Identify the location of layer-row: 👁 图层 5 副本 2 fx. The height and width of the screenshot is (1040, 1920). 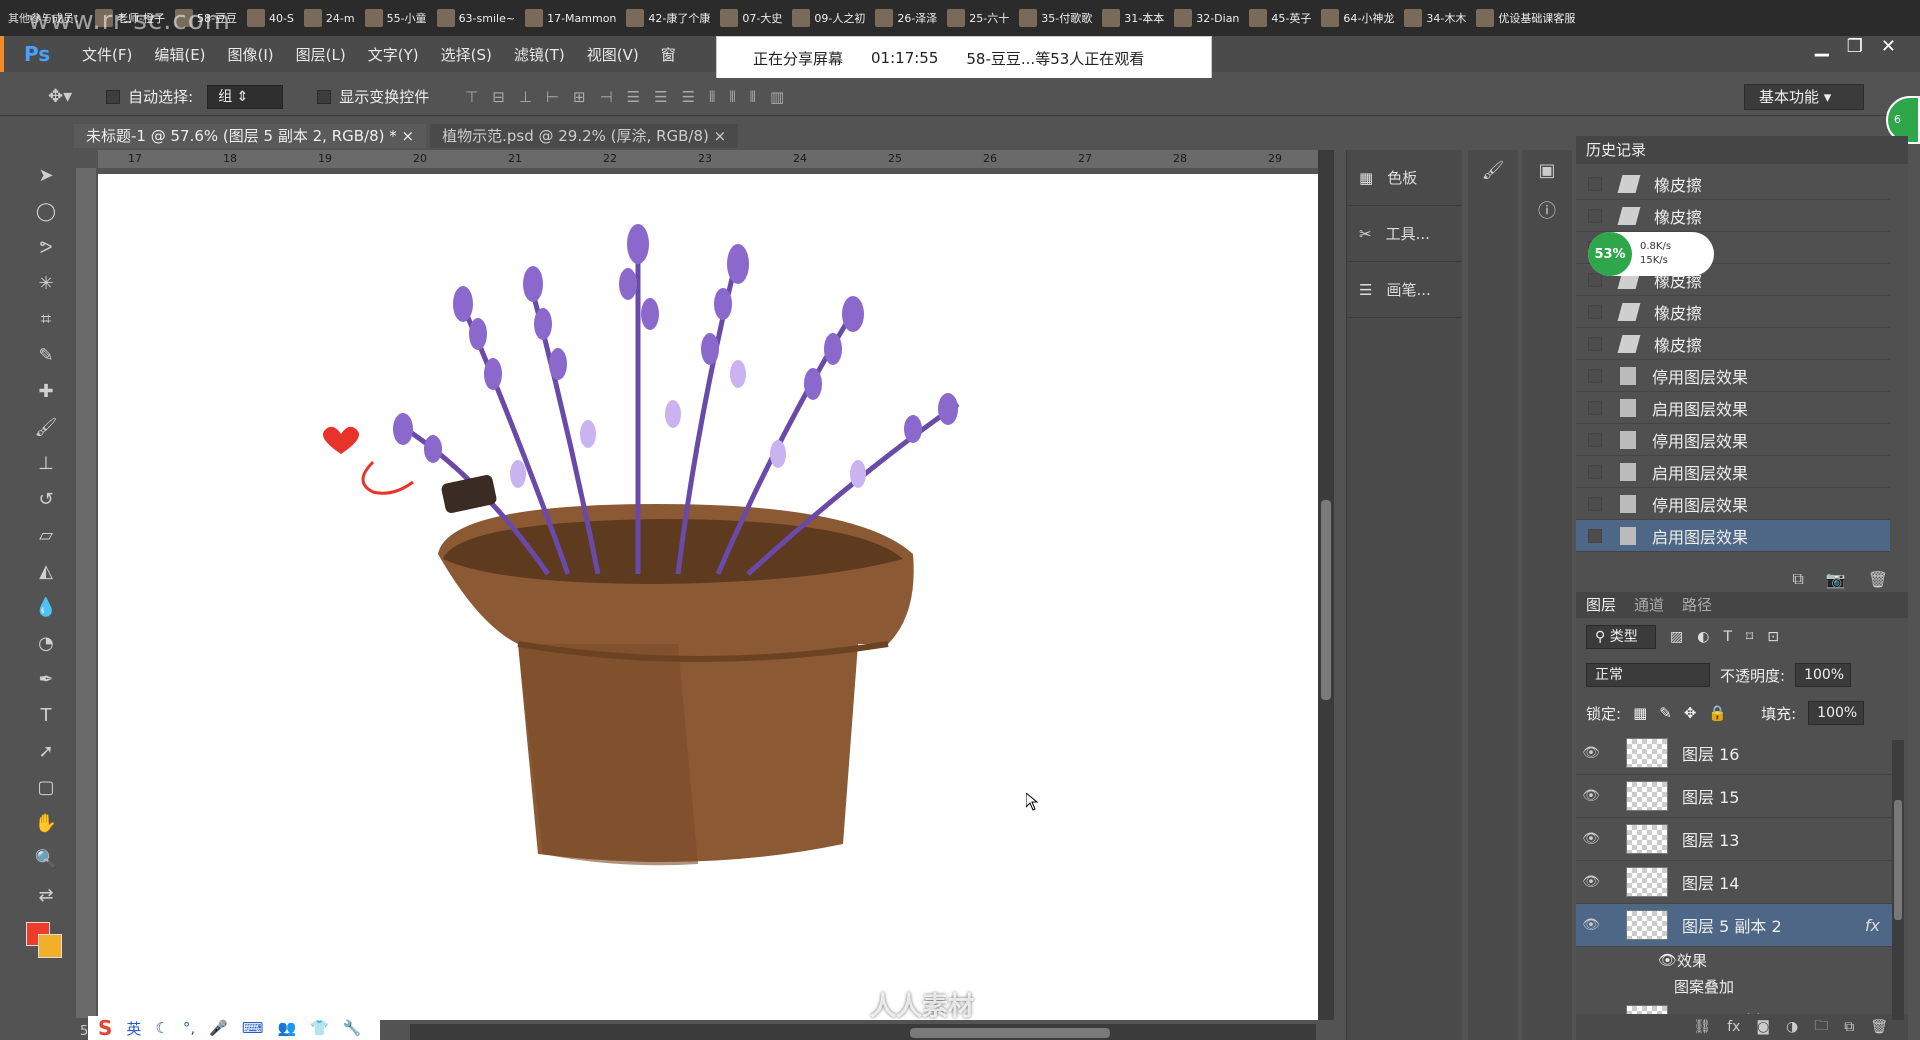
(1734, 925).